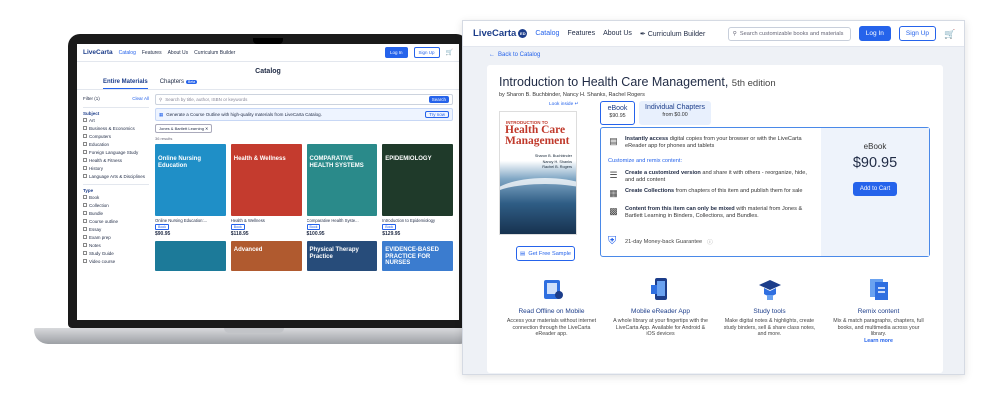 This screenshot has width=1000, height=400. I want to click on close-icon: ✕, so click(206, 128).